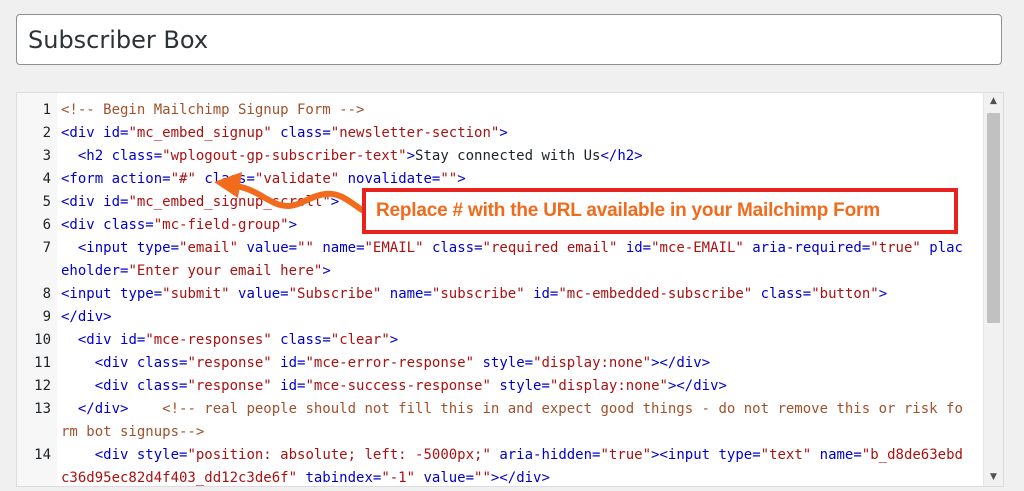 The image size is (1024, 491). I want to click on code-text: <!-- Begin Mailchimp Signup Form -->, so click(516, 110).